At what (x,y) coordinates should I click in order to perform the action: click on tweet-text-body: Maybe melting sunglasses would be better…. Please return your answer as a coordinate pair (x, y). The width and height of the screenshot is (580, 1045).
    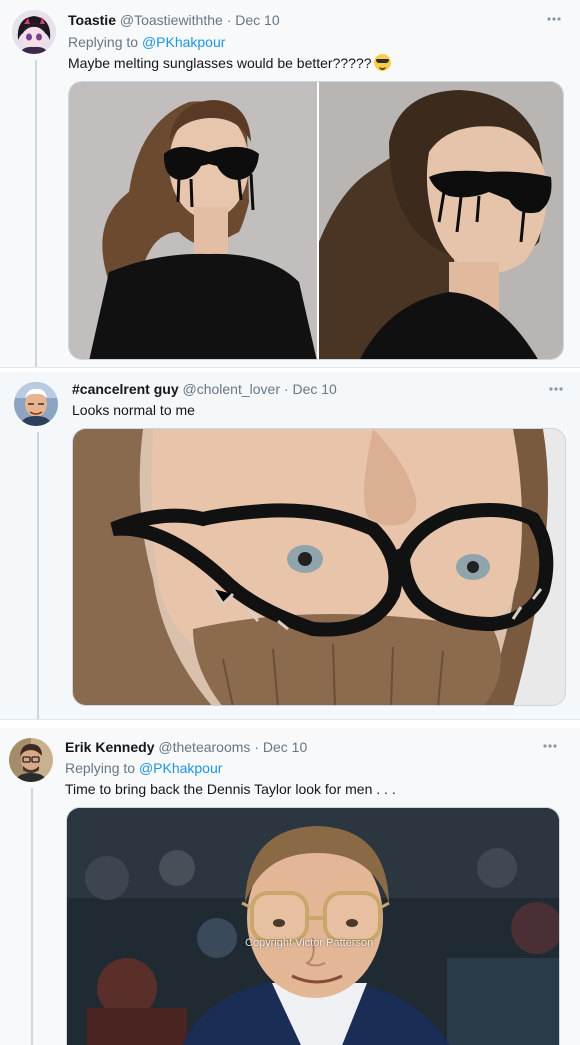
    Looking at the image, I should click on (220, 63).